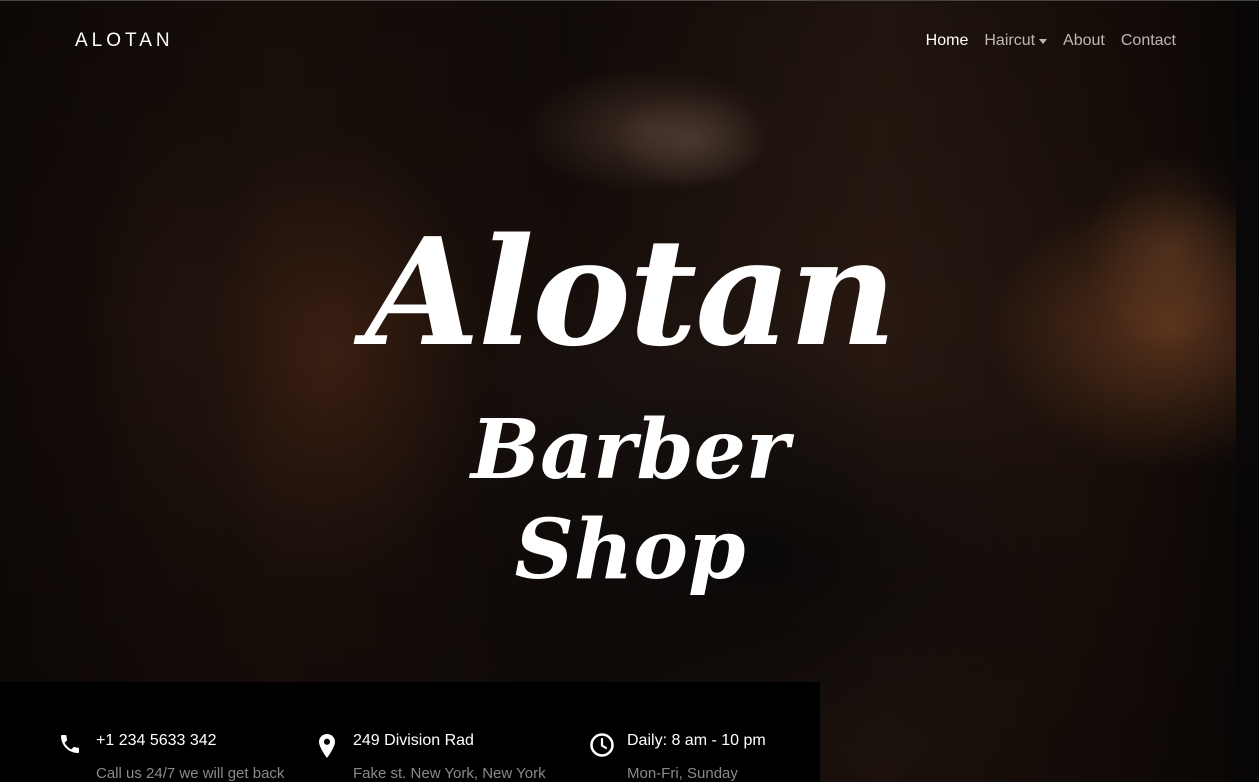 The height and width of the screenshot is (782, 1259). Describe the element at coordinates (413, 740) in the screenshot. I see `address-line: 249 Division Rad` at that location.